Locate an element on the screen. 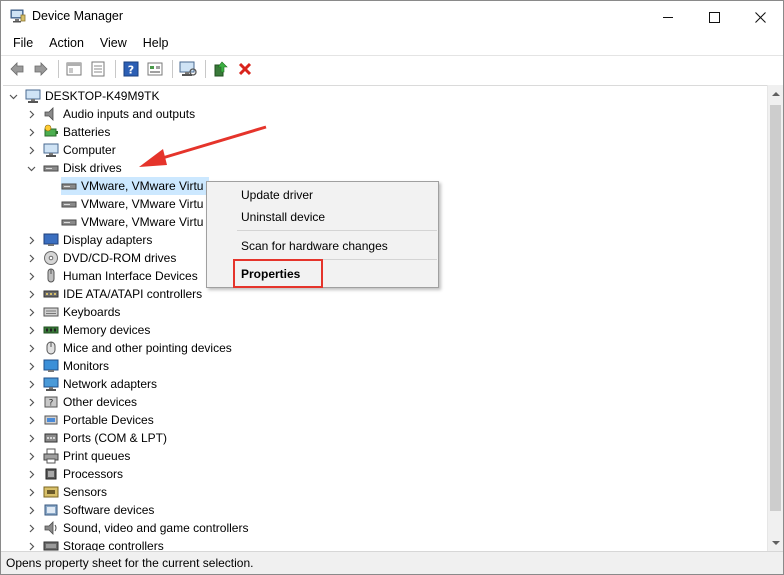 Image resolution: width=784 pixels, height=575 pixels. ctx-update-driver: Update driver is located at coordinates (277, 195).